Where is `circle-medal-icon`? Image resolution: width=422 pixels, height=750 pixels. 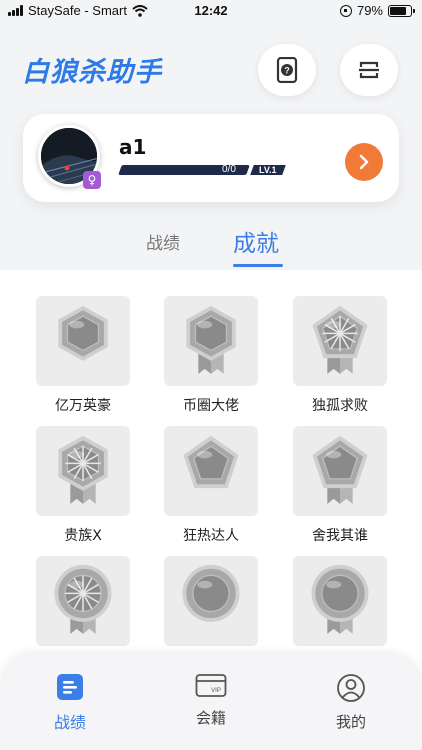
circle-medal-icon is located at coordinates (211, 593).